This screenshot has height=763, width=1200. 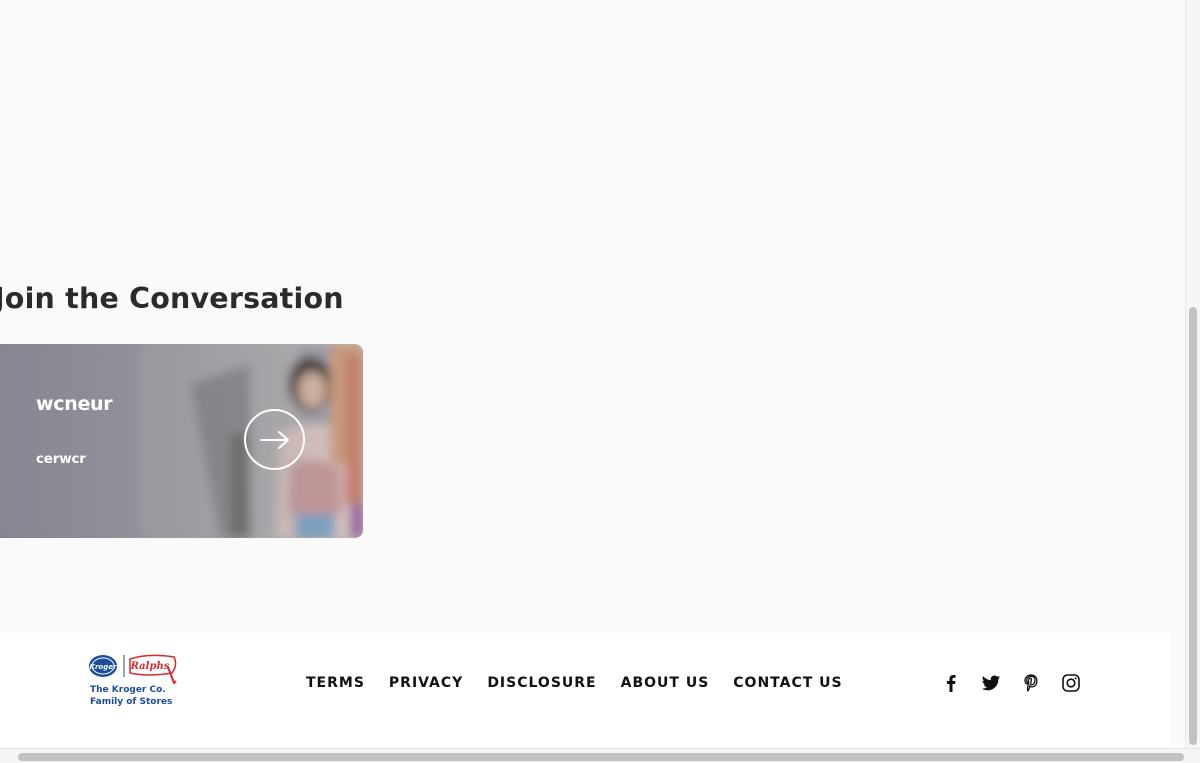 I want to click on kroger-logo-icon: Kroger Ralphs, so click(x=133, y=669).